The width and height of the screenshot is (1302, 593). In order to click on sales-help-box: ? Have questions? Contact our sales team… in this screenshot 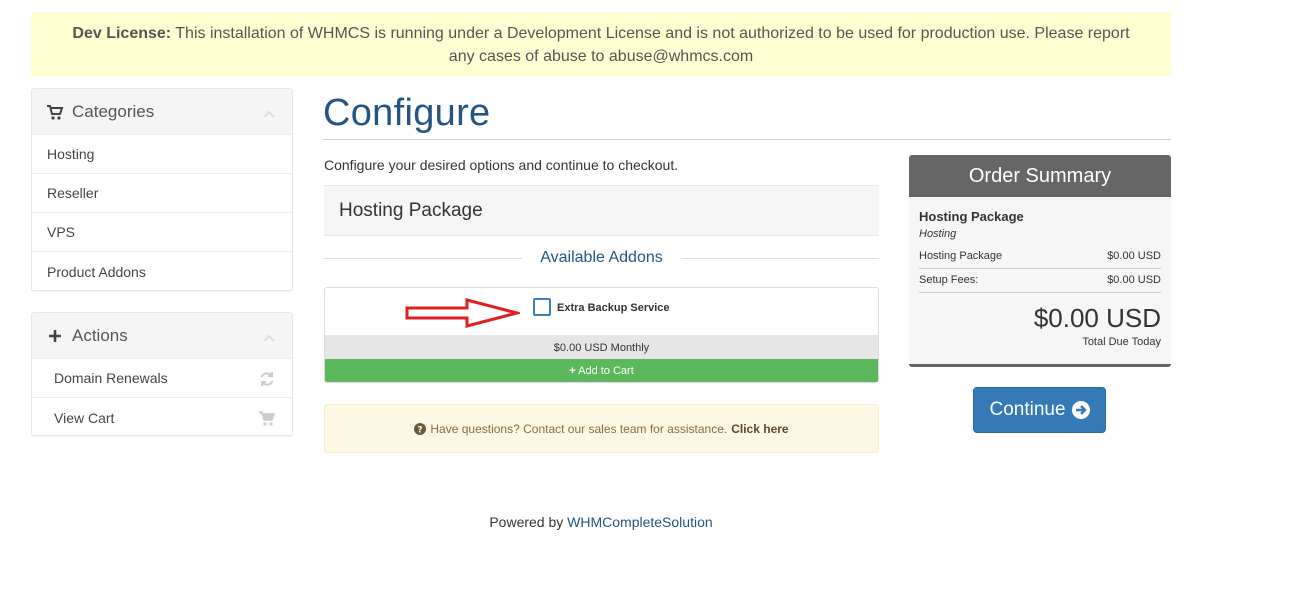, I will do `click(601, 428)`.